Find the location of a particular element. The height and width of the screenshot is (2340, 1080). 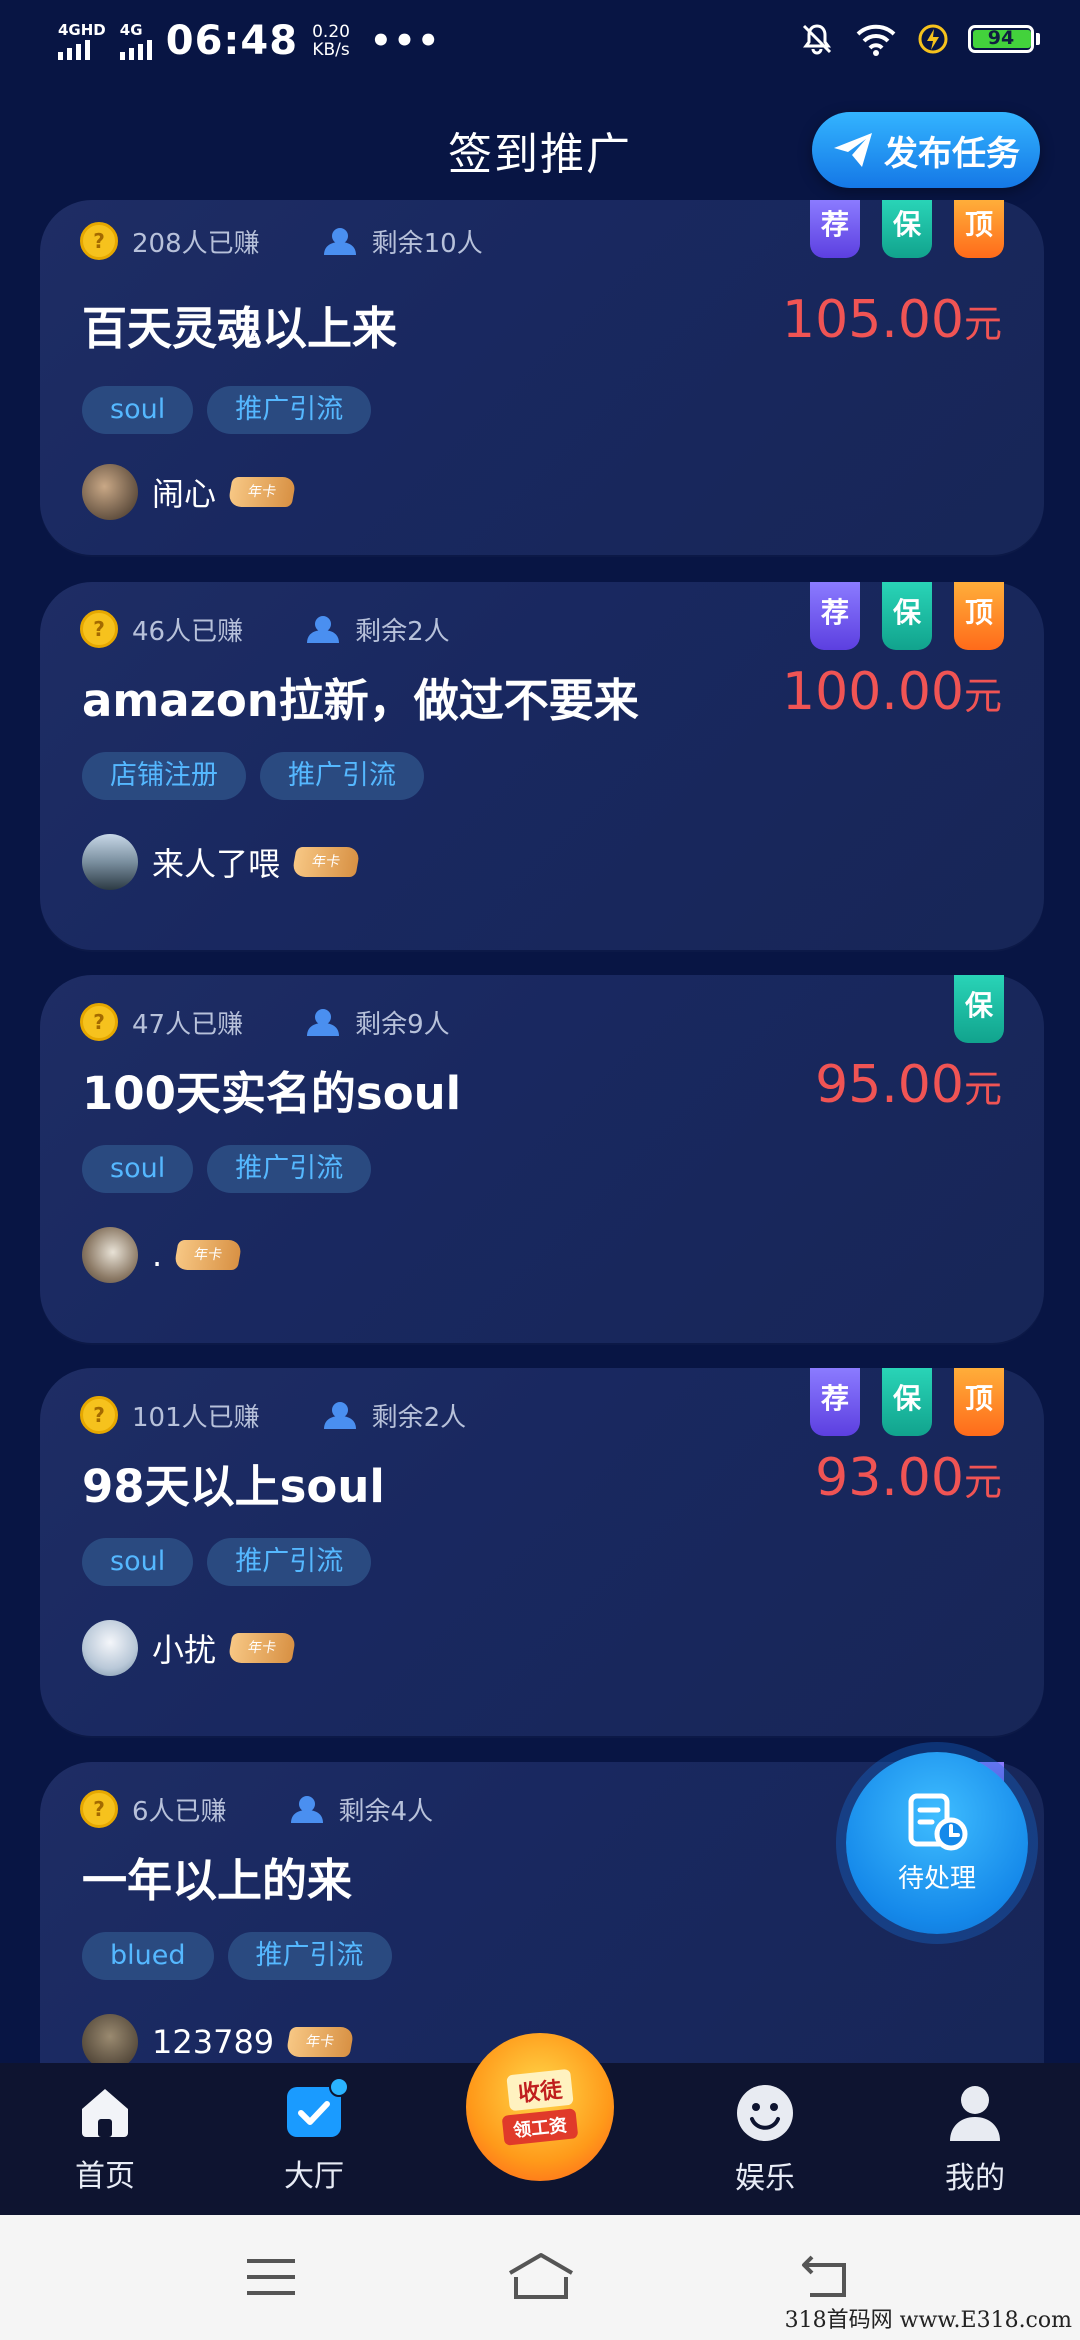

price-value: 105.00 is located at coordinates (873, 320).